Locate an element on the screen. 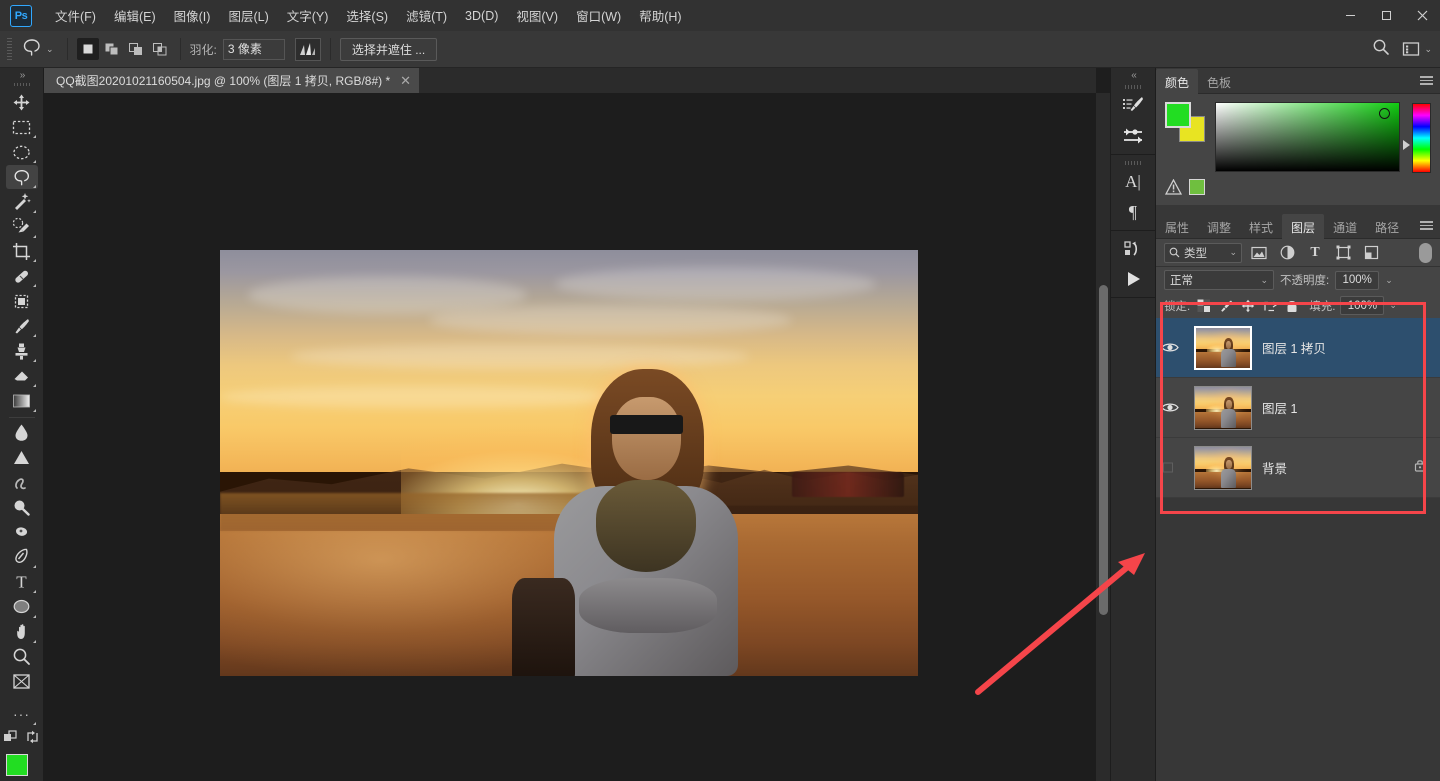  filter-adjustment-layers-icon is located at coordinates (1287, 253).